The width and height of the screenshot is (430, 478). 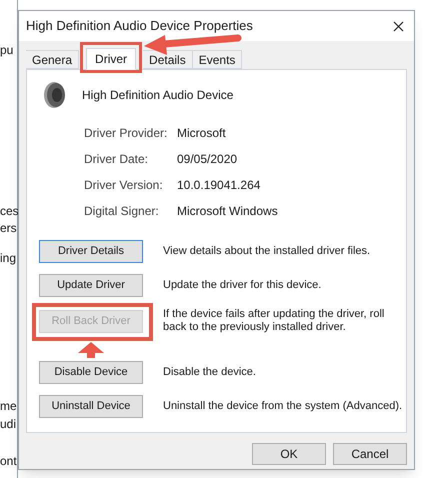 What do you see at coordinates (9, 211) in the screenshot?
I see `background-text: ces` at bounding box center [9, 211].